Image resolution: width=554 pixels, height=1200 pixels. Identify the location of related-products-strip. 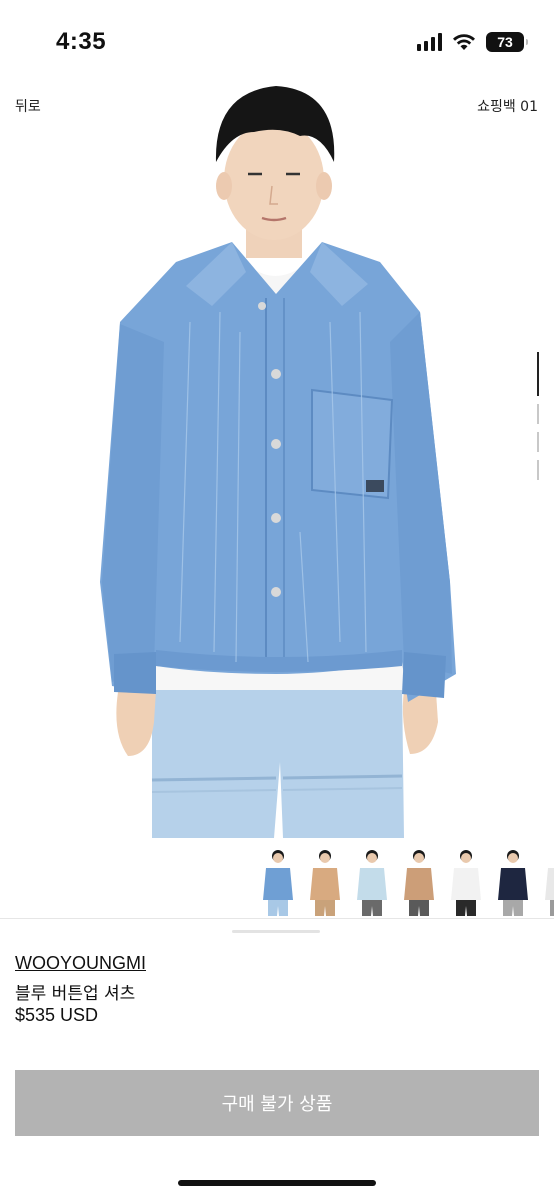
(404, 884).